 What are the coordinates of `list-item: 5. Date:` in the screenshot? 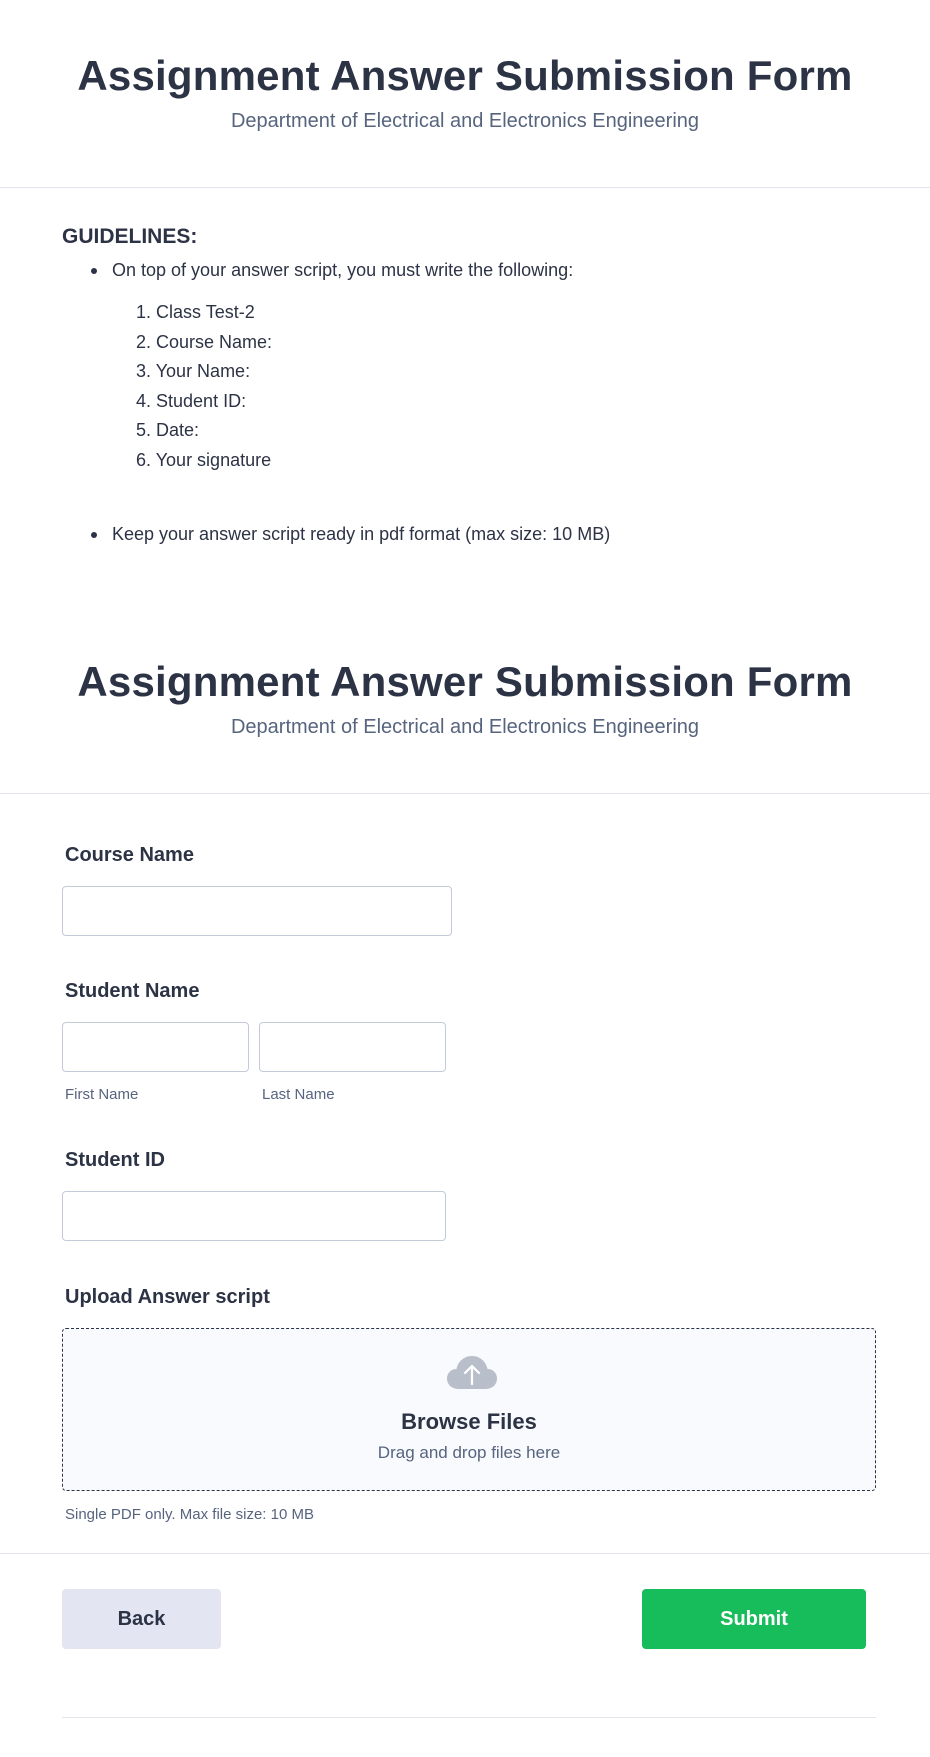 It's located at (168, 430).